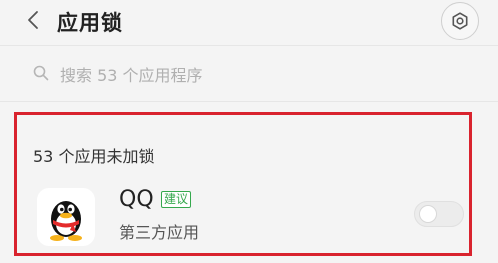  Describe the element at coordinates (41, 73) in the screenshot. I see `search-icon` at that location.